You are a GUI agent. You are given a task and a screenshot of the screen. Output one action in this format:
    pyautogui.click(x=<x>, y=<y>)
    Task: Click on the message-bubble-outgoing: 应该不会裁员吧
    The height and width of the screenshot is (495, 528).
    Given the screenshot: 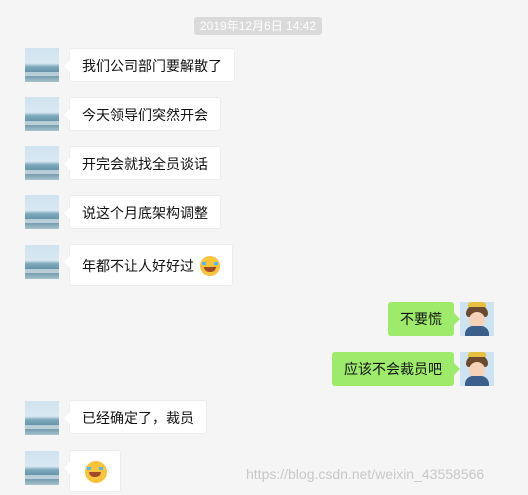 What is the action you would take?
    pyautogui.click(x=396, y=369)
    